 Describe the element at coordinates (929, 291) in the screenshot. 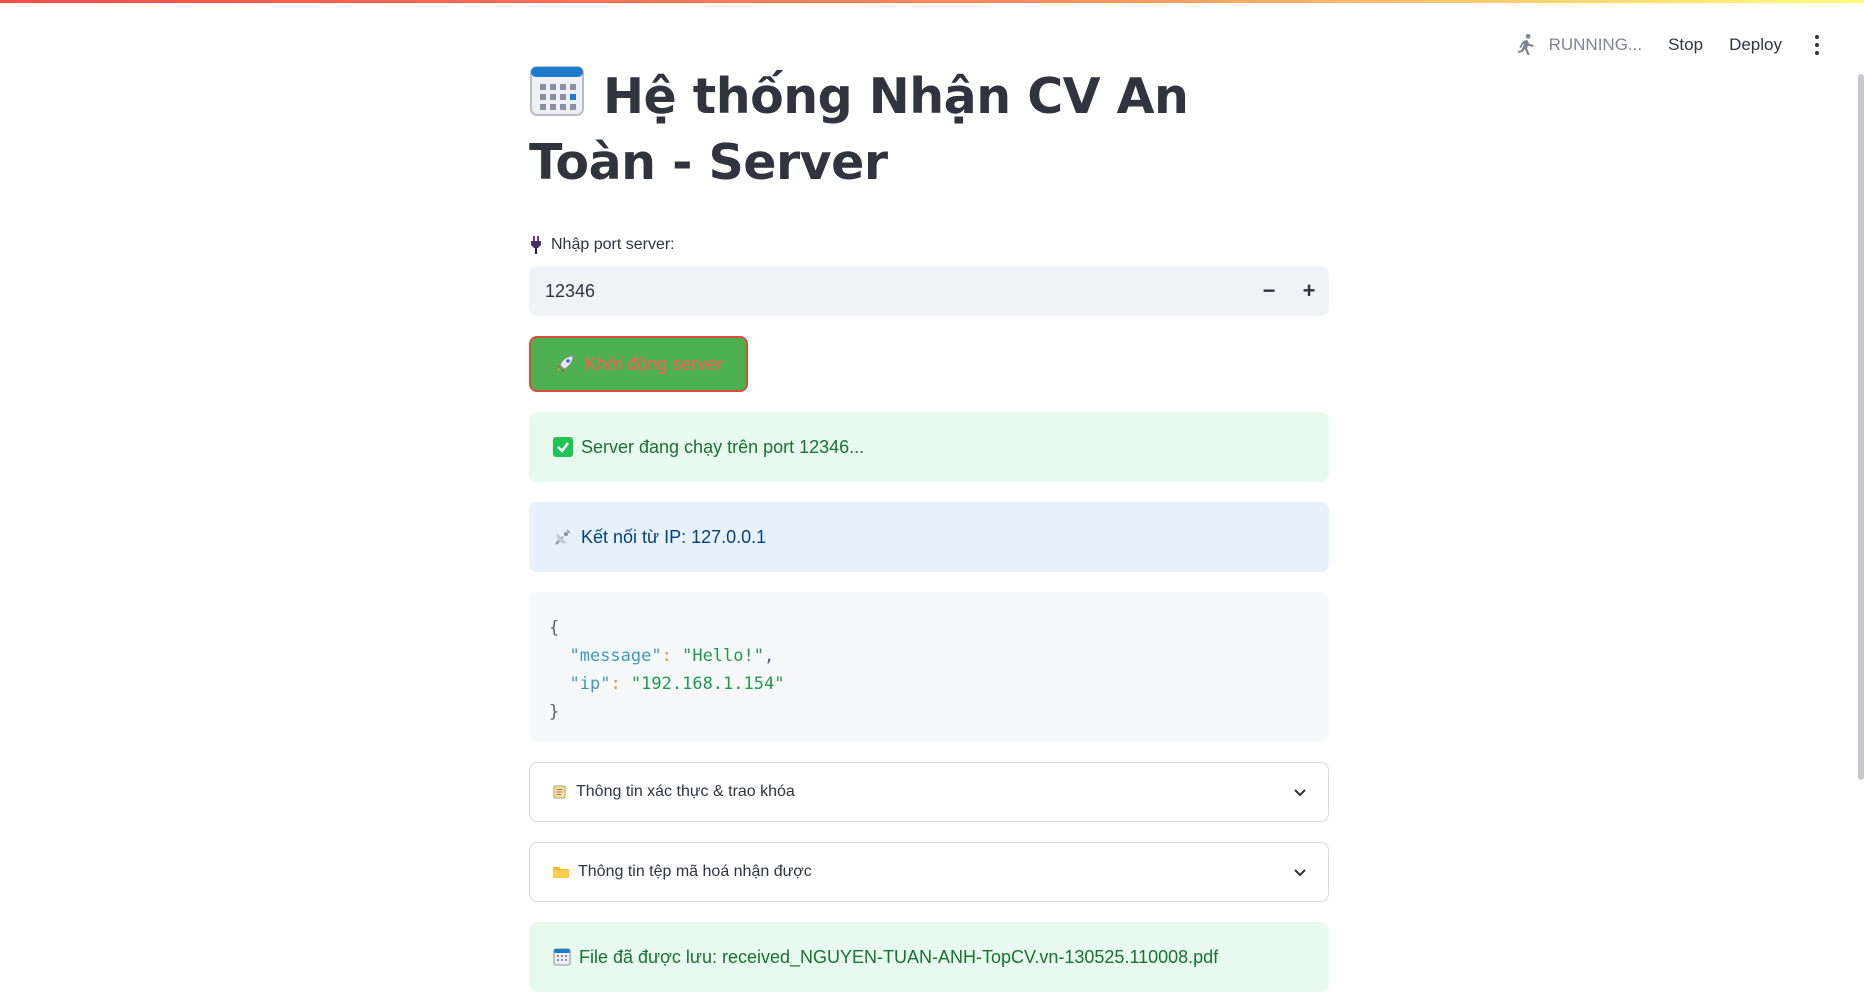

I see `port-number-input: 12346 − +` at that location.